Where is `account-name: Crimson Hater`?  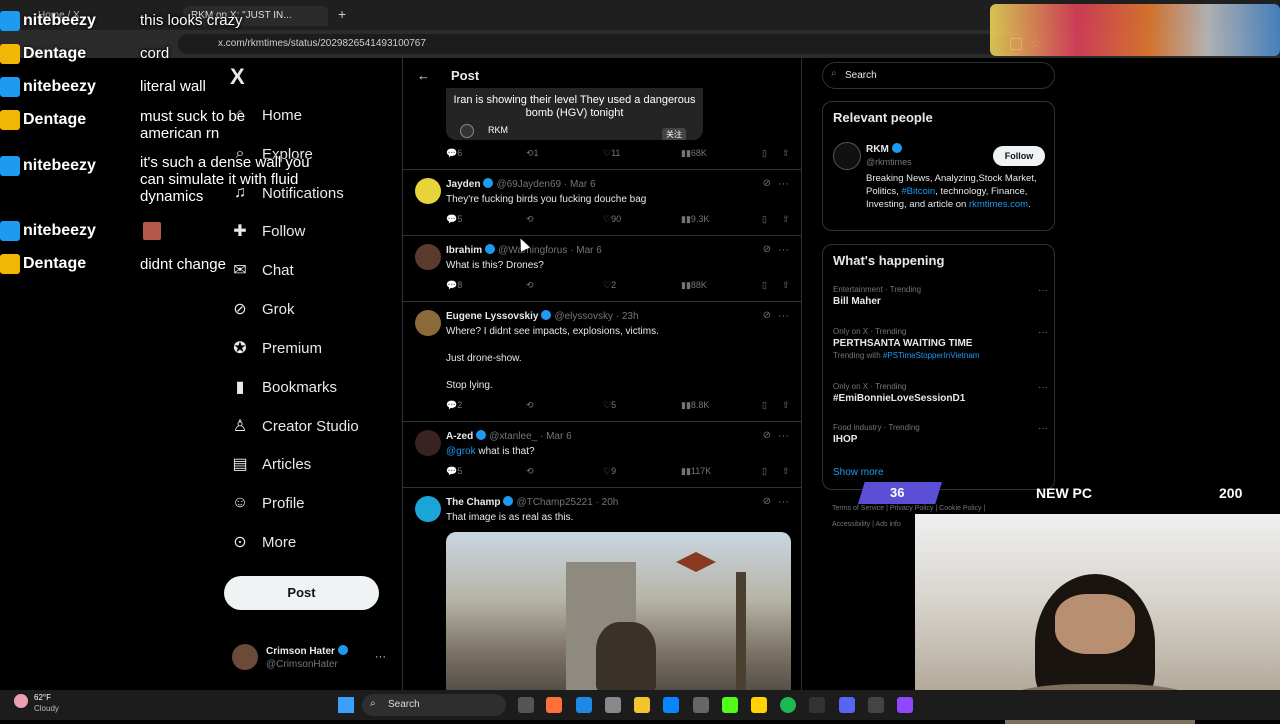 account-name: Crimson Hater is located at coordinates (308, 651).